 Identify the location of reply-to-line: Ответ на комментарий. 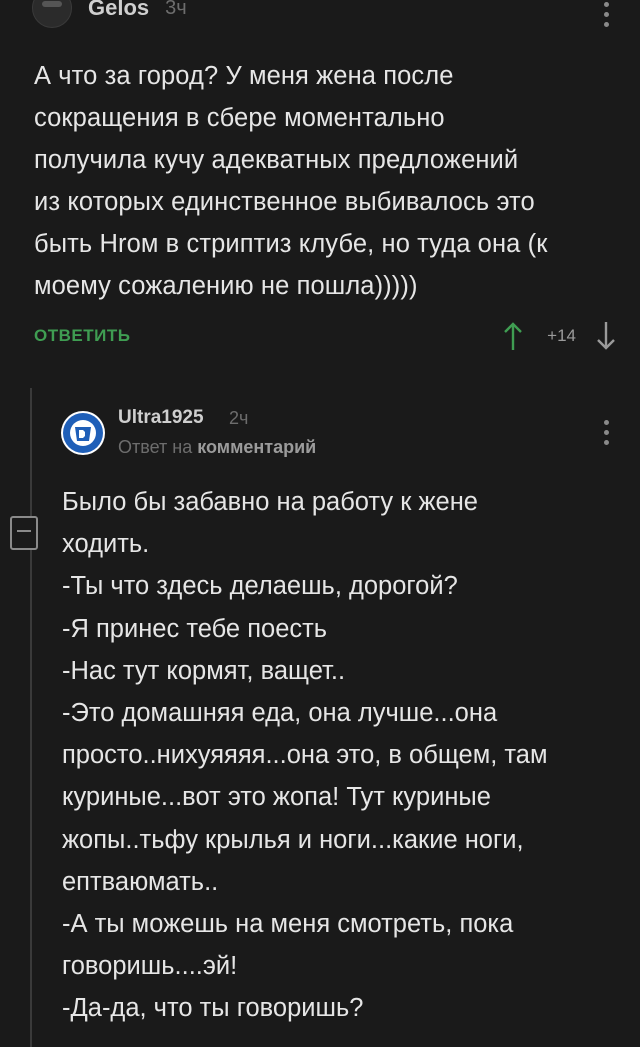
(217, 447).